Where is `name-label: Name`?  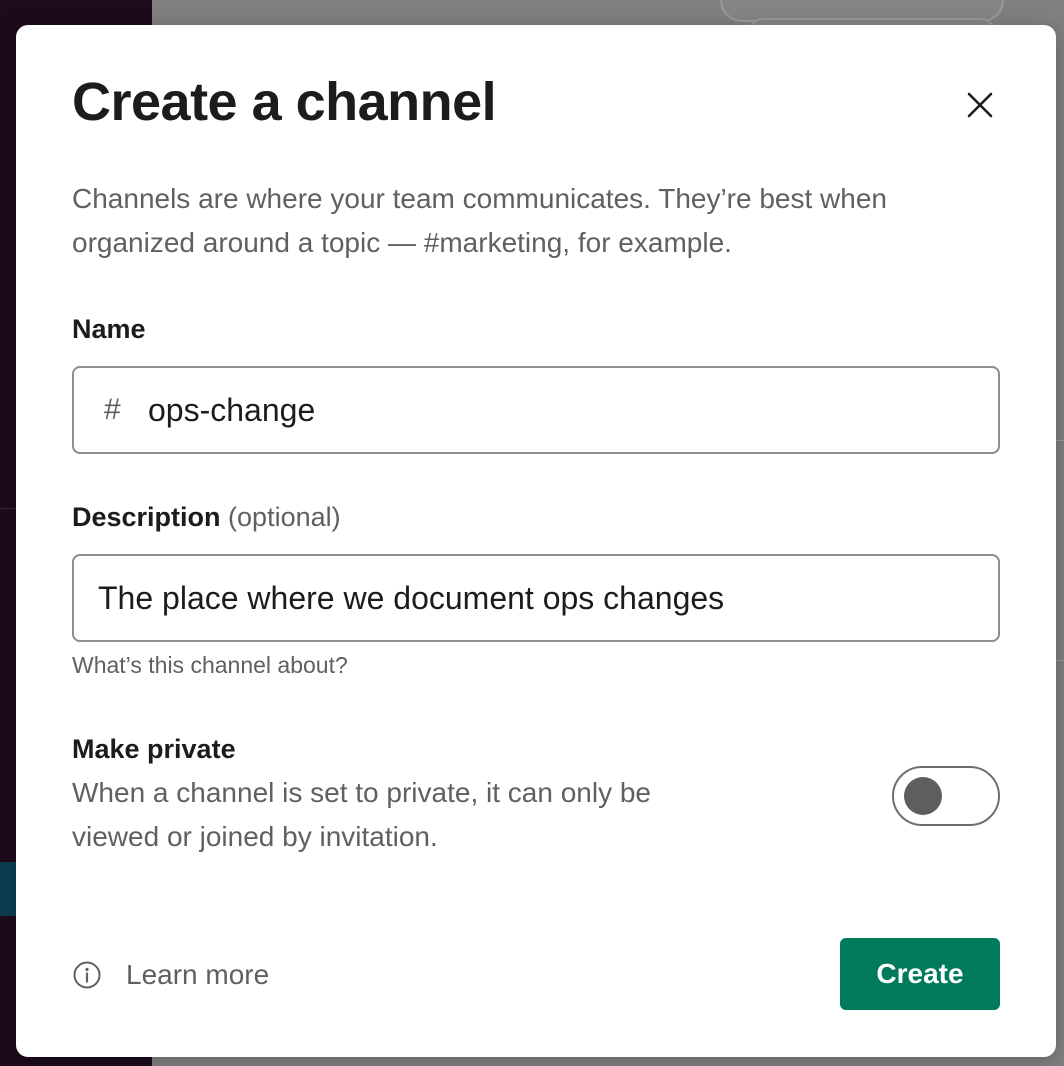 name-label: Name is located at coordinates (109, 329).